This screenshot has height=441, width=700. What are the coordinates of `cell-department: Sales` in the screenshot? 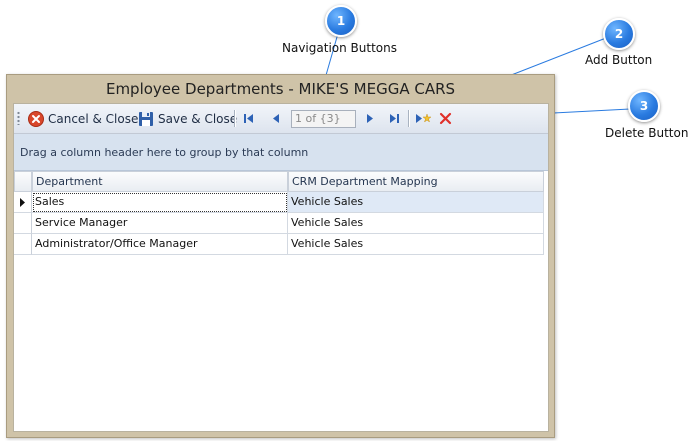 It's located at (160, 202).